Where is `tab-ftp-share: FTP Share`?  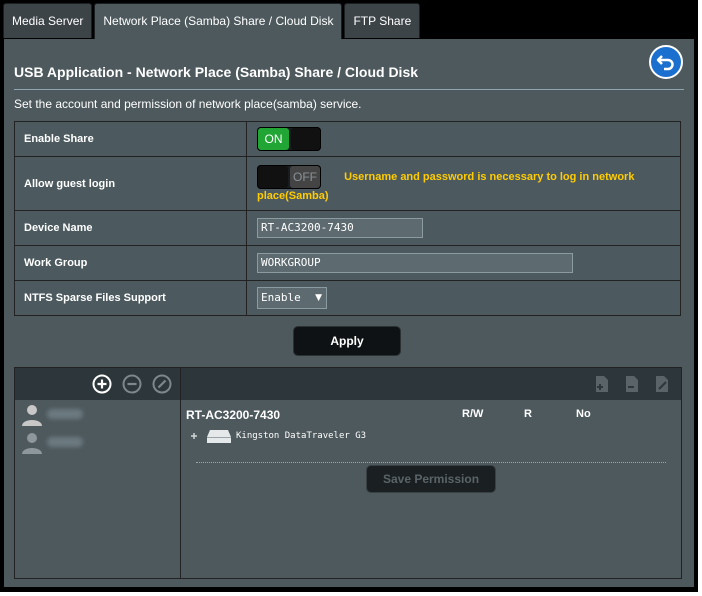
tab-ftp-share: FTP Share is located at coordinates (382, 20).